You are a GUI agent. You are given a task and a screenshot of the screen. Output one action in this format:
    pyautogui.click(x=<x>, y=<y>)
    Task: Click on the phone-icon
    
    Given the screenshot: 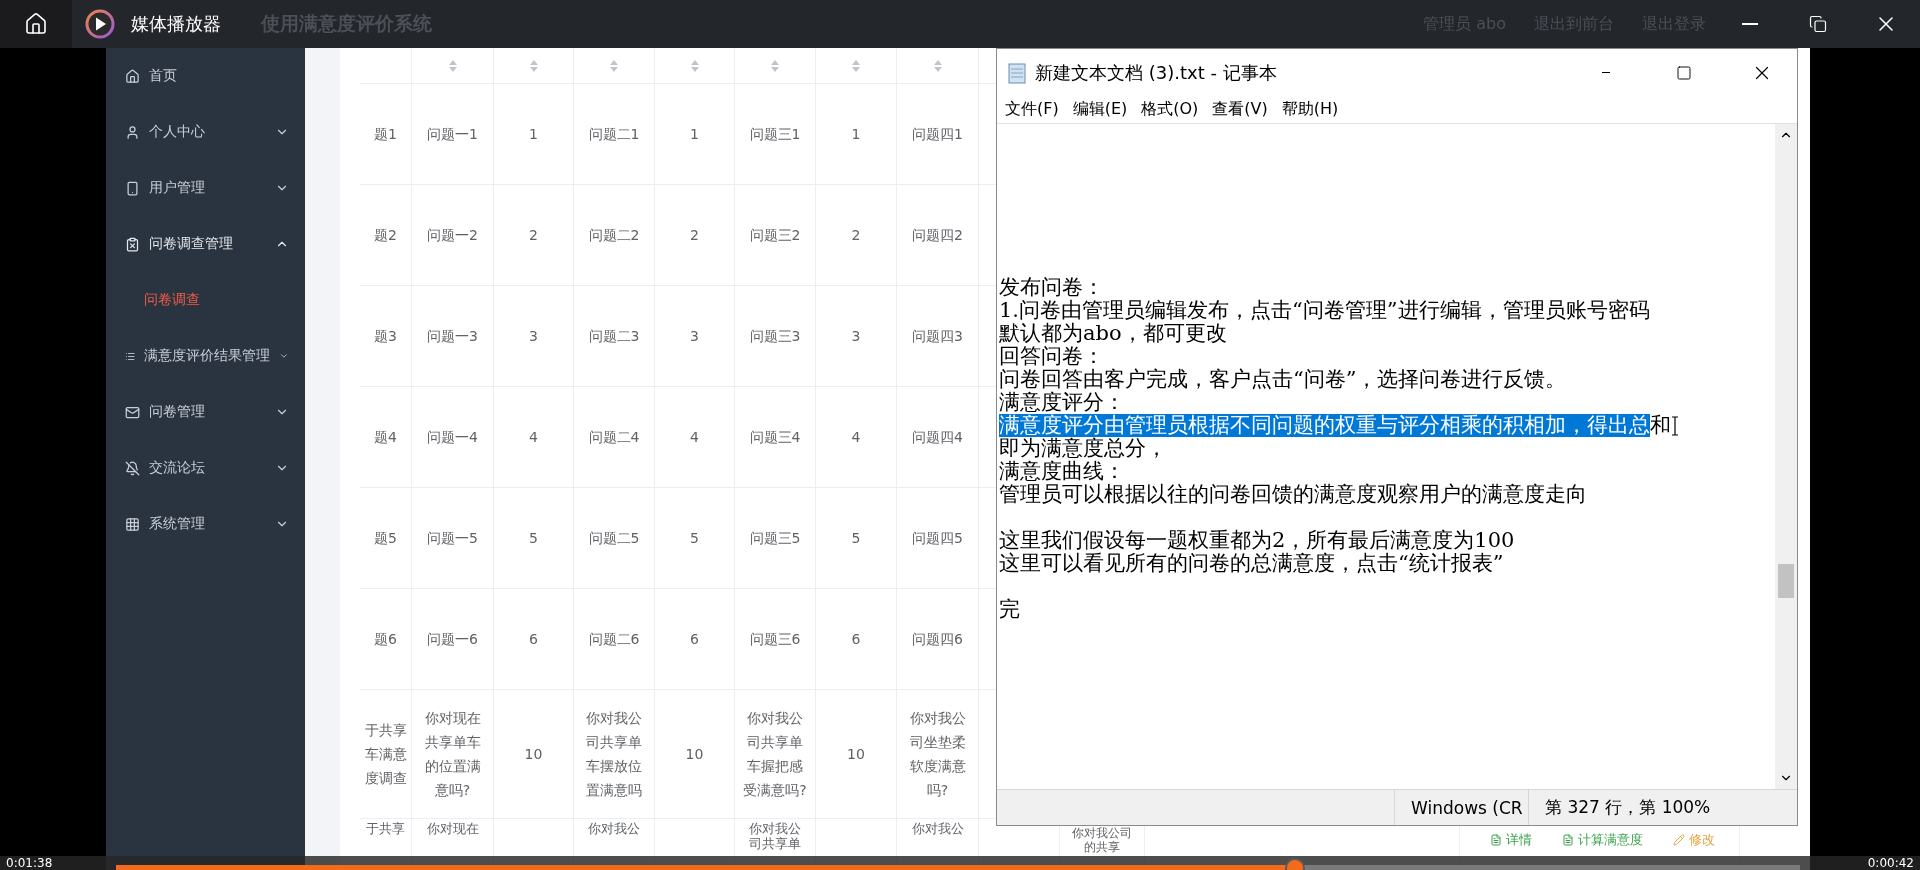 What is the action you would take?
    pyautogui.click(x=132, y=188)
    